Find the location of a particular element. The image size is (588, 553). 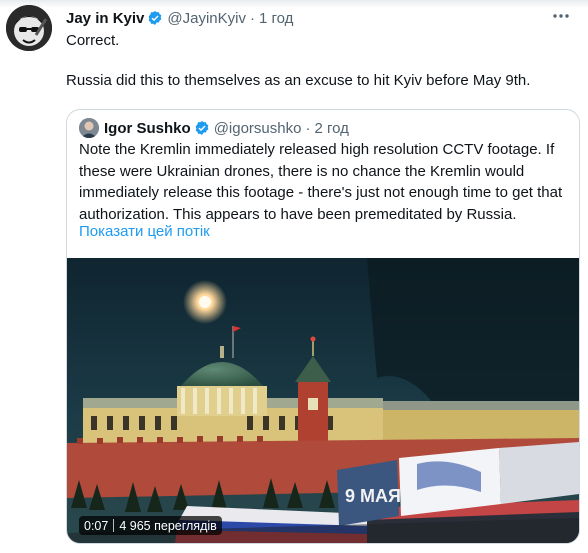

author-handle: @JayinKyiv is located at coordinates (206, 18).